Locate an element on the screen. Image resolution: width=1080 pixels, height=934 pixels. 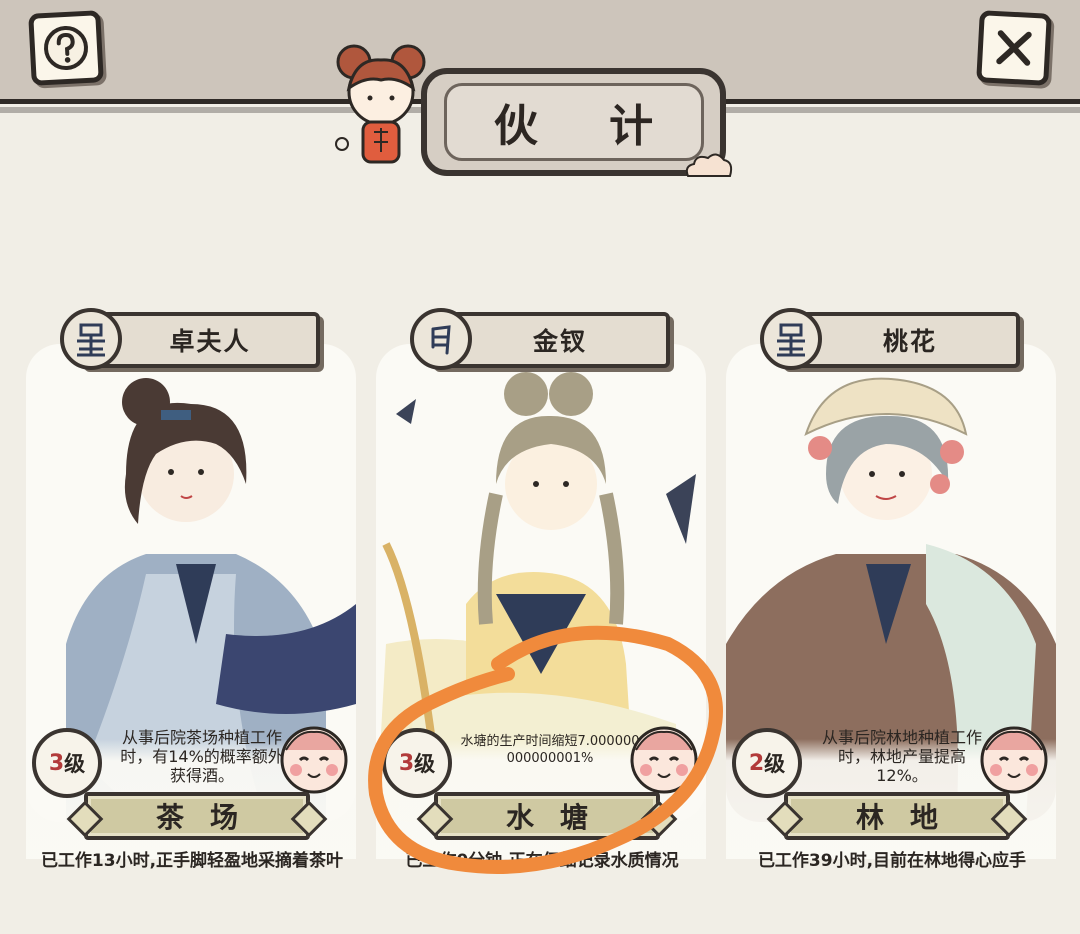
skill-description: 水塘的生产时间缩短7.000000000000001% is located at coordinates (550, 750).